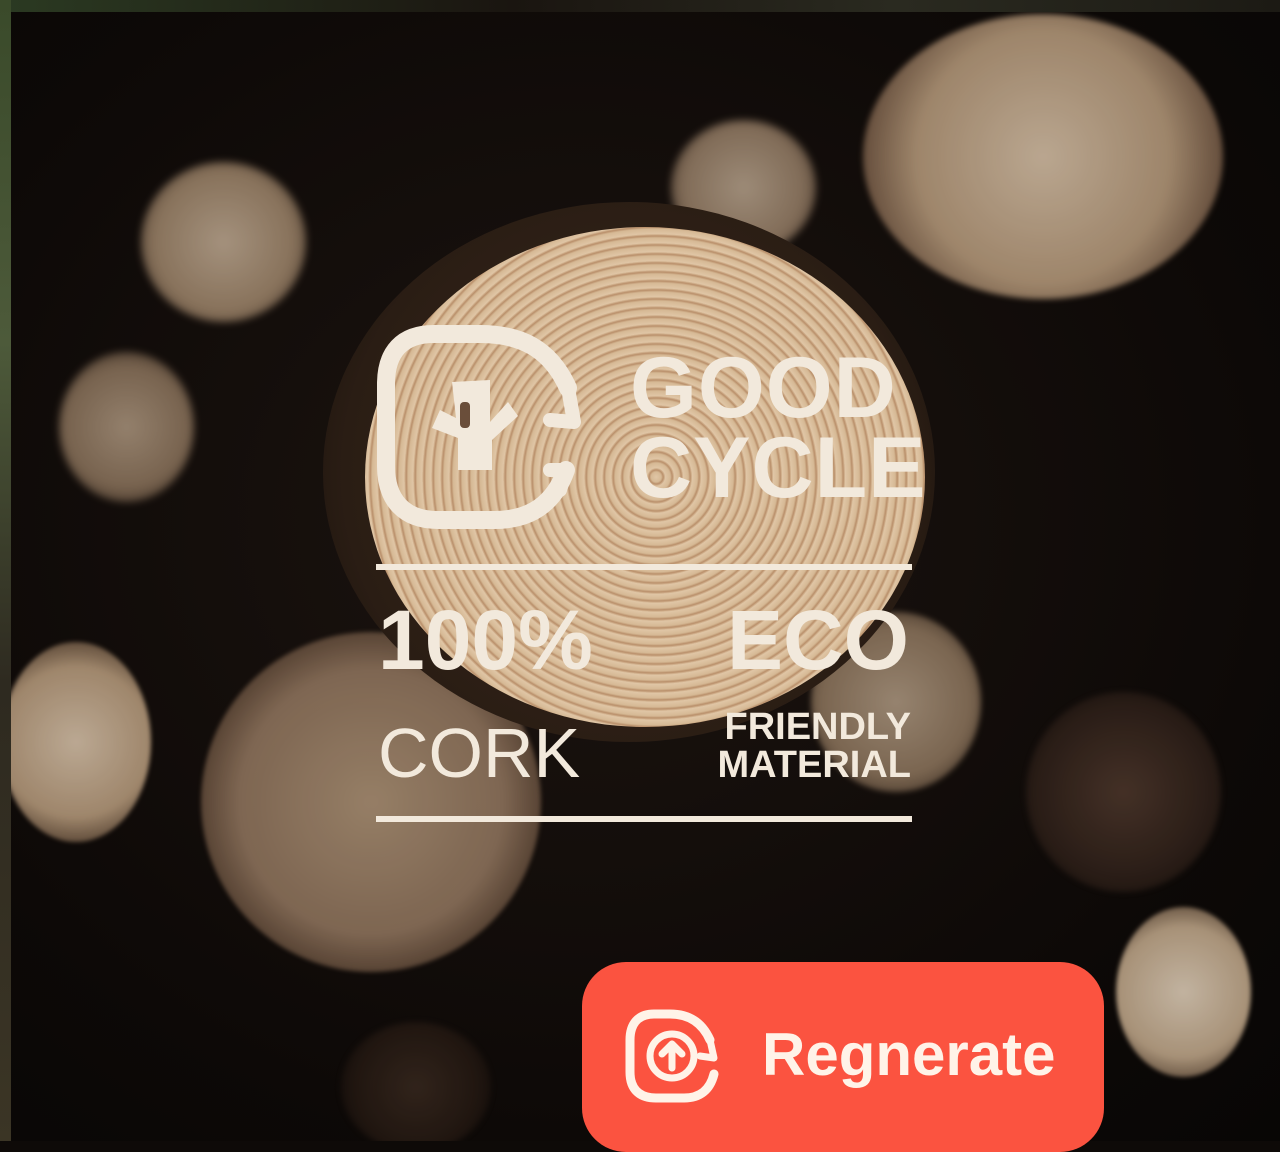 The width and height of the screenshot is (1280, 1152). I want to click on upload-cycle-icon, so click(672, 1056).